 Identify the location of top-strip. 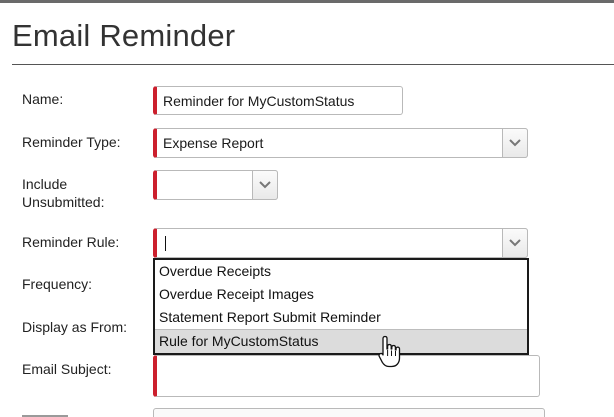
(307, 1).